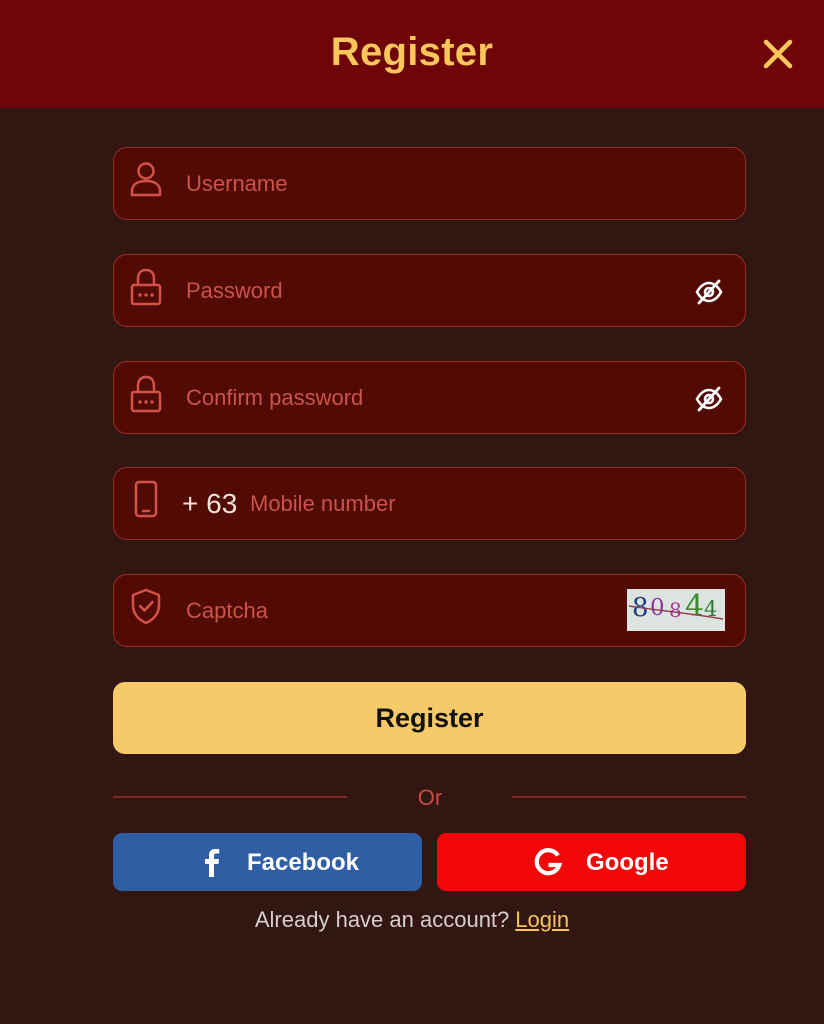 The image size is (824, 1024). What do you see at coordinates (426, 184) in the screenshot?
I see `username-input` at bounding box center [426, 184].